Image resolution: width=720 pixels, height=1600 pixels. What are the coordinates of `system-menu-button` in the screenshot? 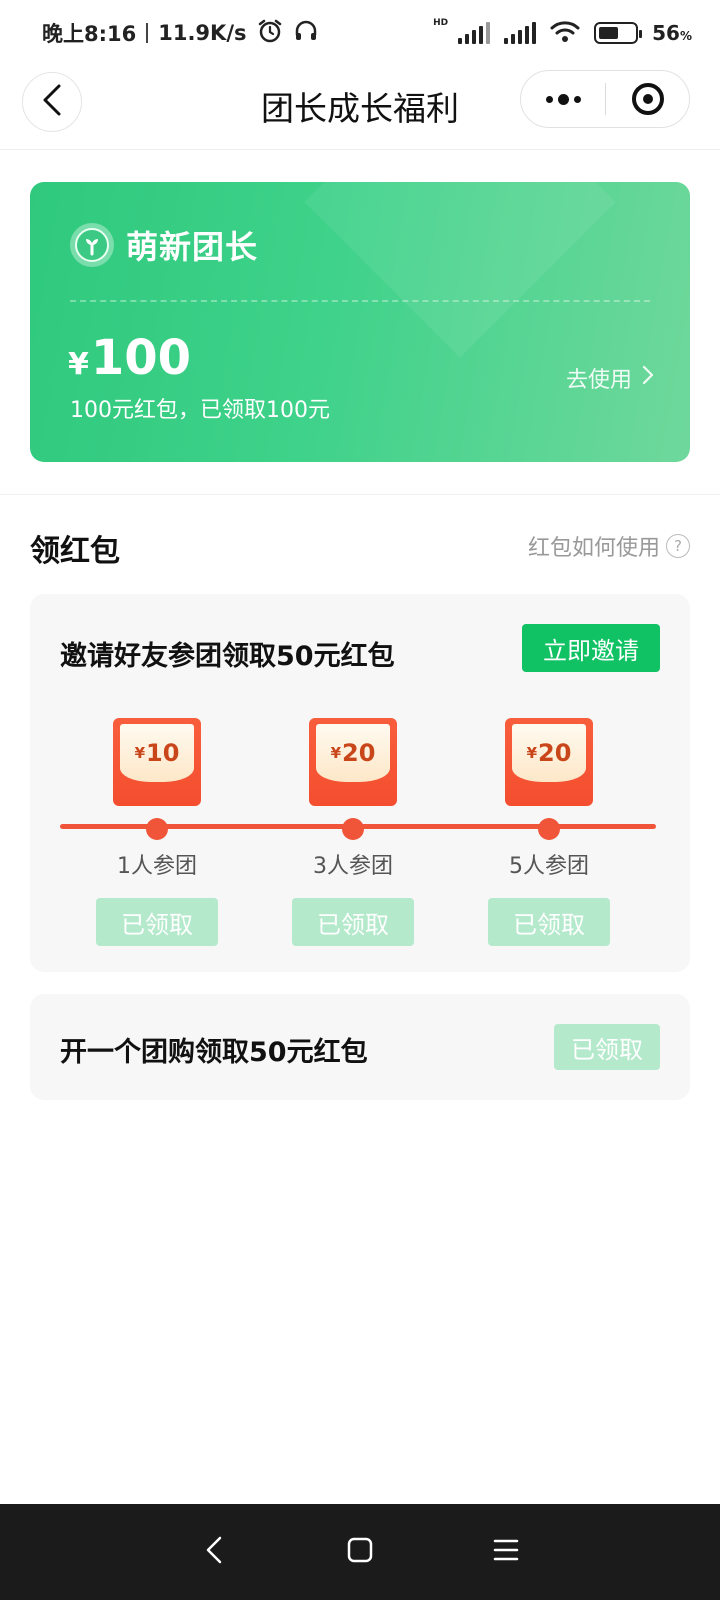 It's located at (506, 1552).